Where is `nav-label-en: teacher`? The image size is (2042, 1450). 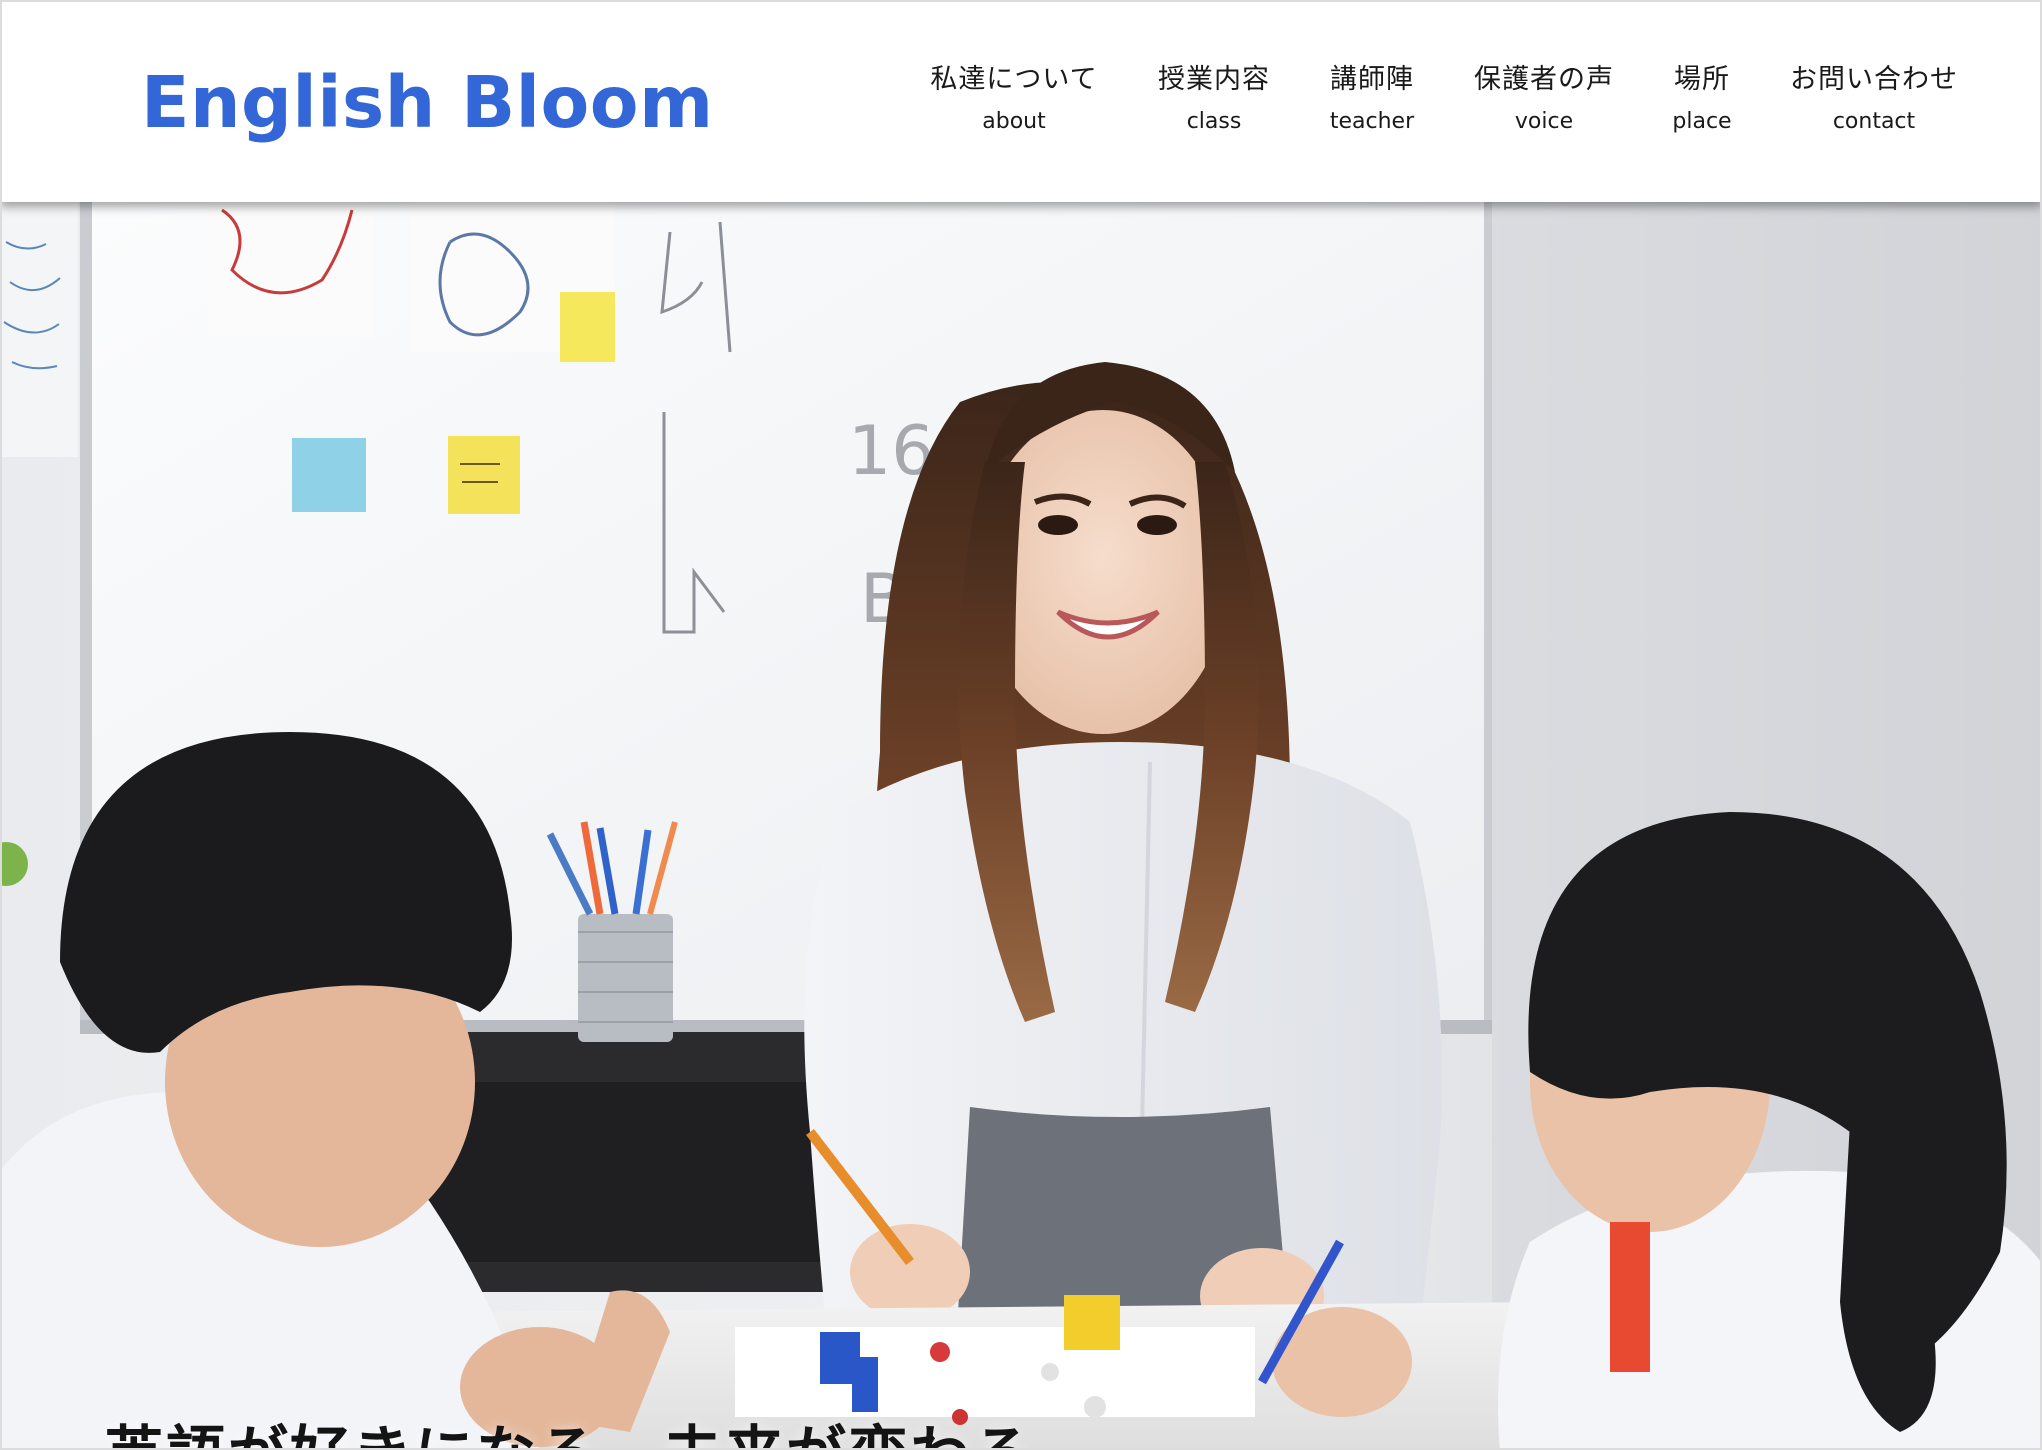
nav-label-en: teacher is located at coordinates (1372, 121).